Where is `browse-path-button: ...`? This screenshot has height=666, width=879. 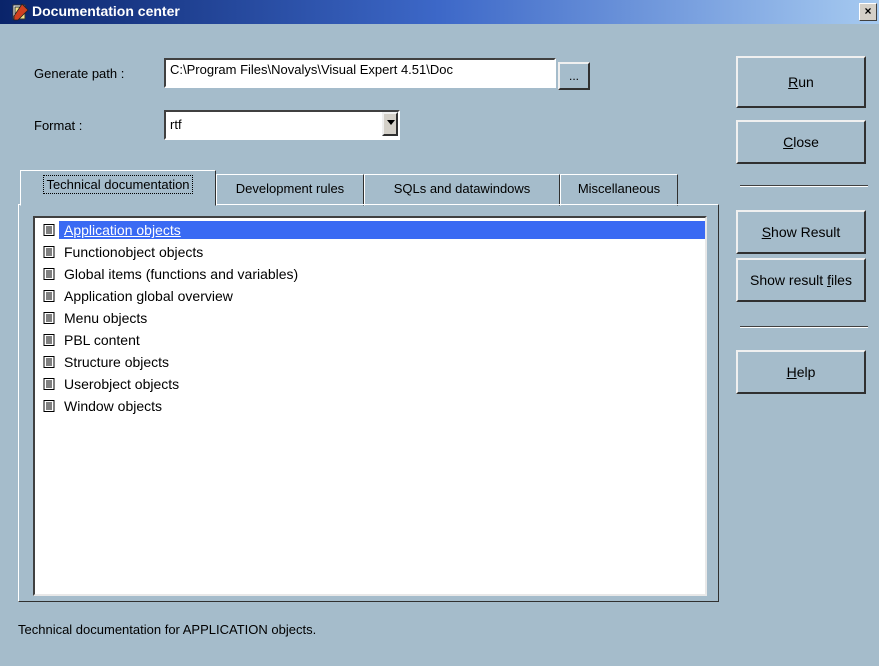 browse-path-button: ... is located at coordinates (574, 76).